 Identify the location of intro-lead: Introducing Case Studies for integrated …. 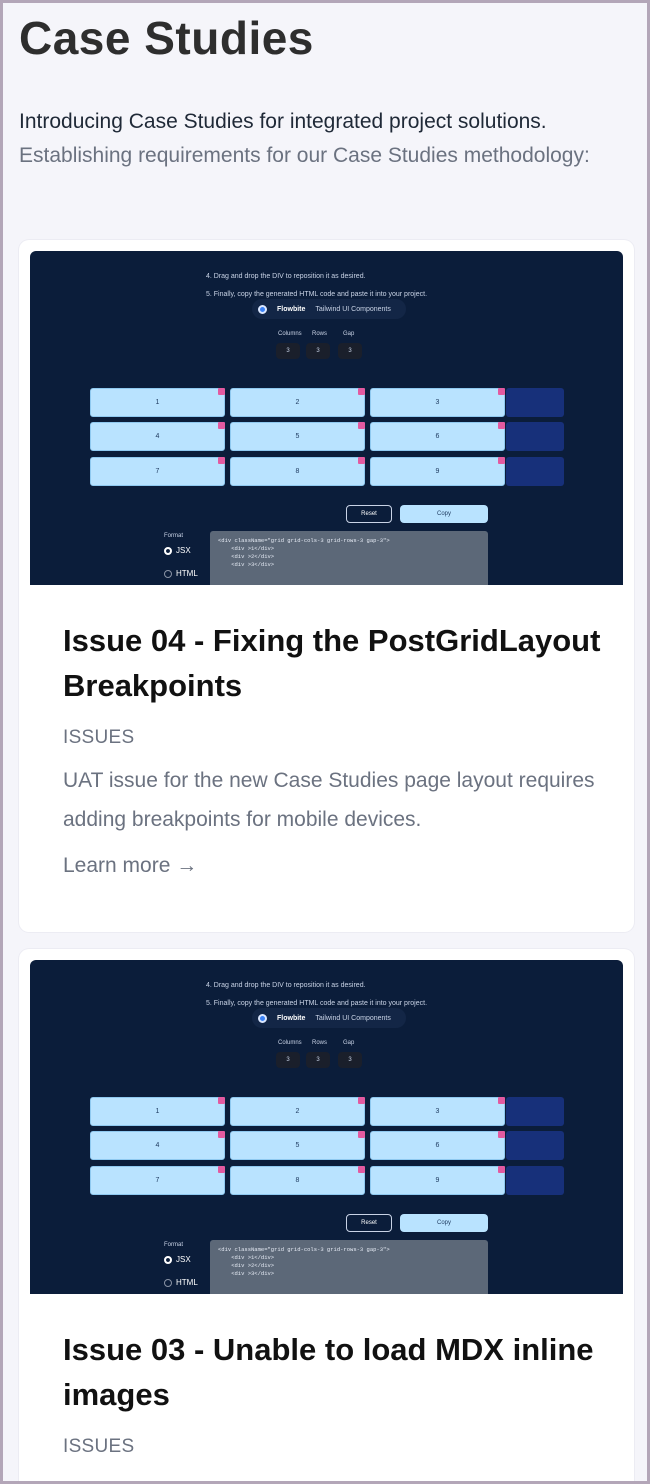
(283, 121).